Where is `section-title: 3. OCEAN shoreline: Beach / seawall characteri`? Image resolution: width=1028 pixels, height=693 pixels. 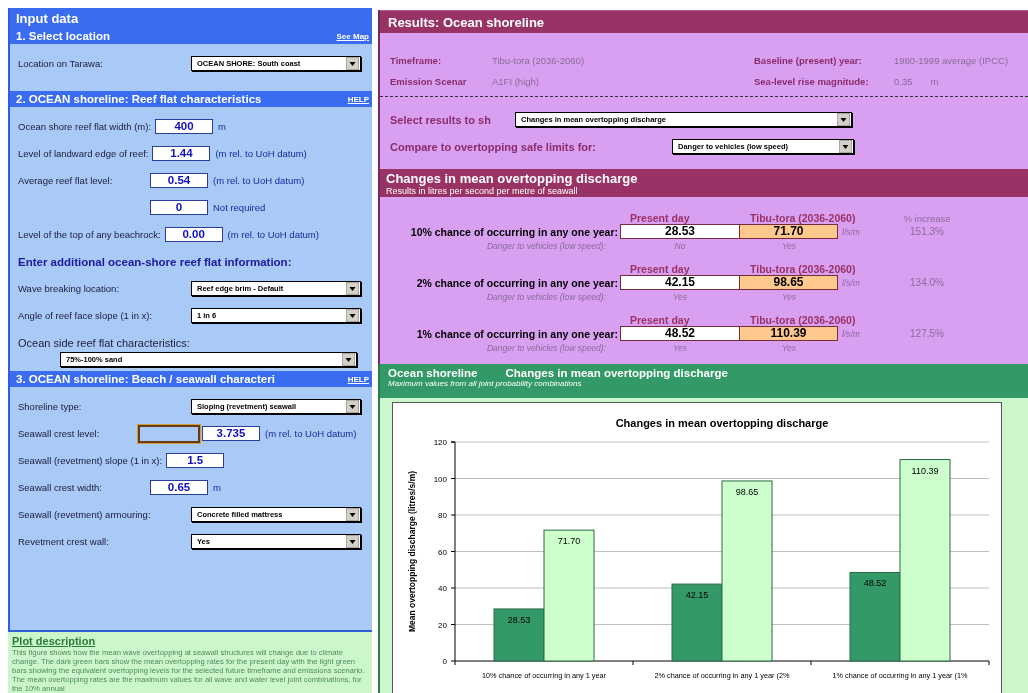 section-title: 3. OCEAN shoreline: Beach / seawall characteri is located at coordinates (145, 379).